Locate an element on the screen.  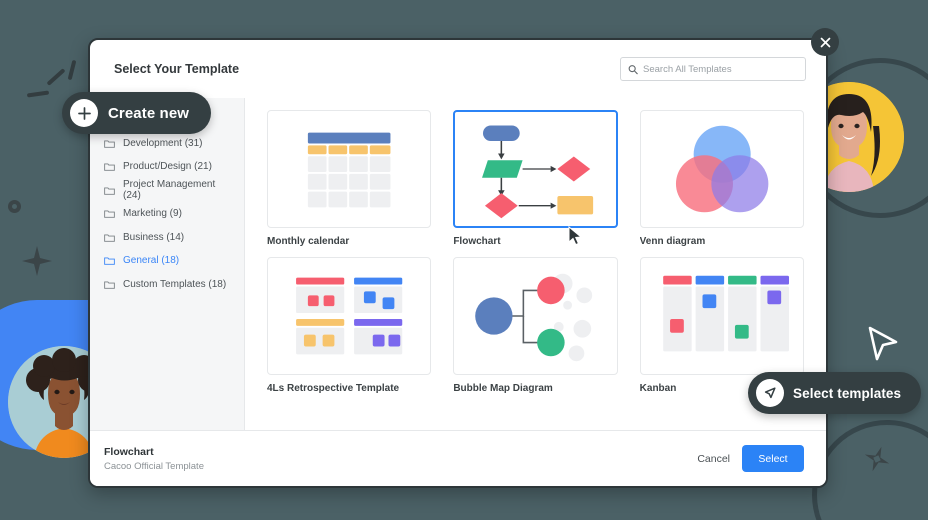
dialog-header: Select Your Template is located at coordinates (458, 69).